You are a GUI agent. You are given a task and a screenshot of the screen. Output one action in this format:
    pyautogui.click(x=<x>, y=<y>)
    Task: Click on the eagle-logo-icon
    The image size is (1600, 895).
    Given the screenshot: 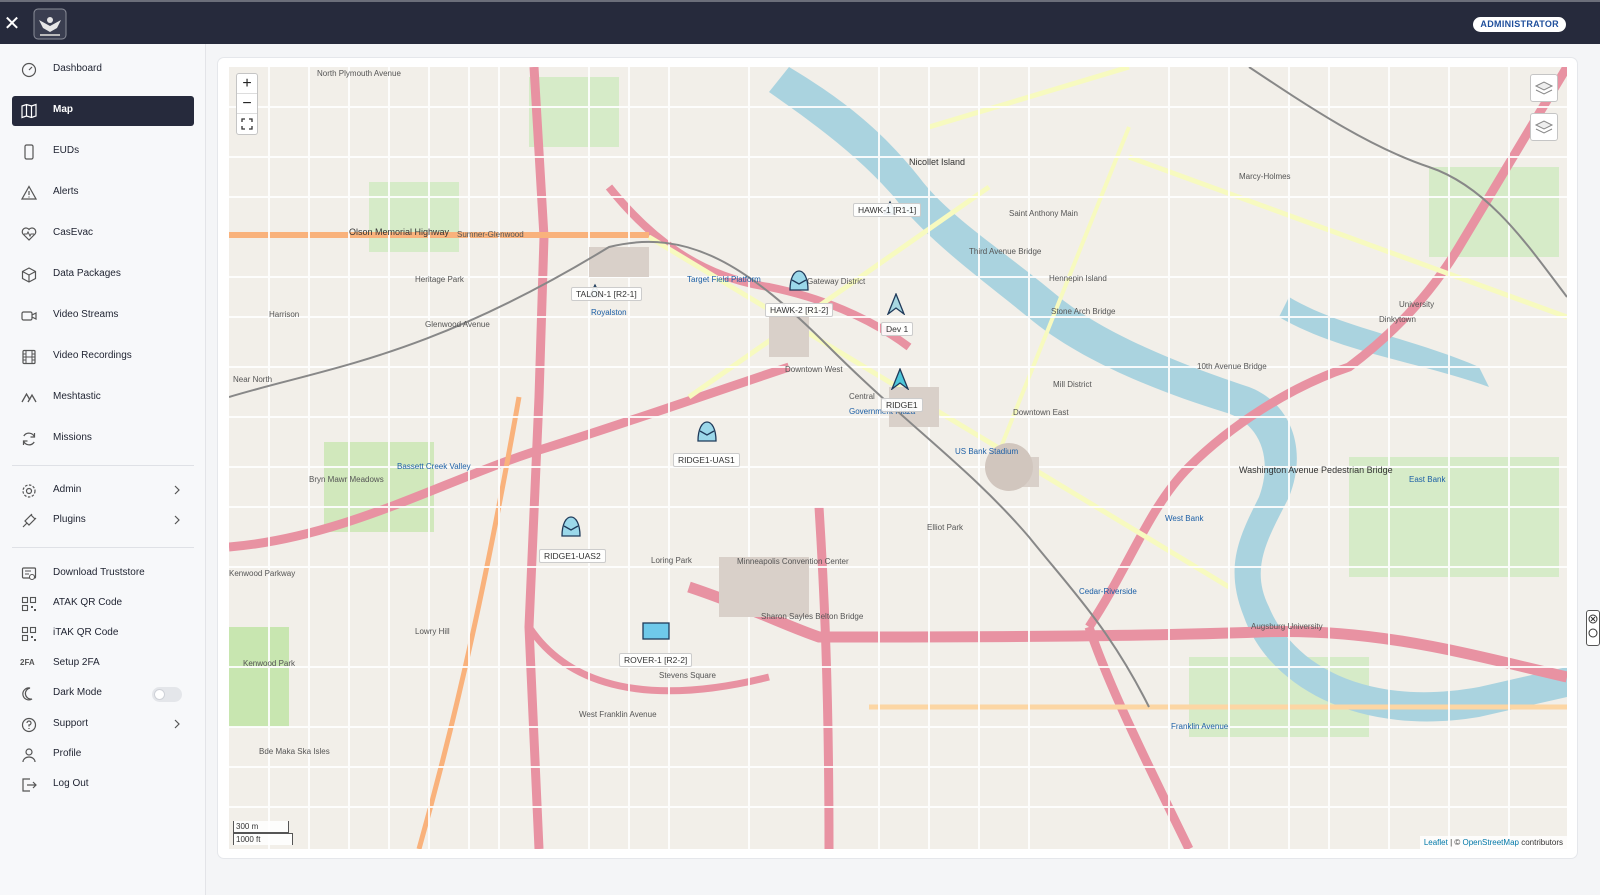 What is the action you would take?
    pyautogui.click(x=50, y=24)
    